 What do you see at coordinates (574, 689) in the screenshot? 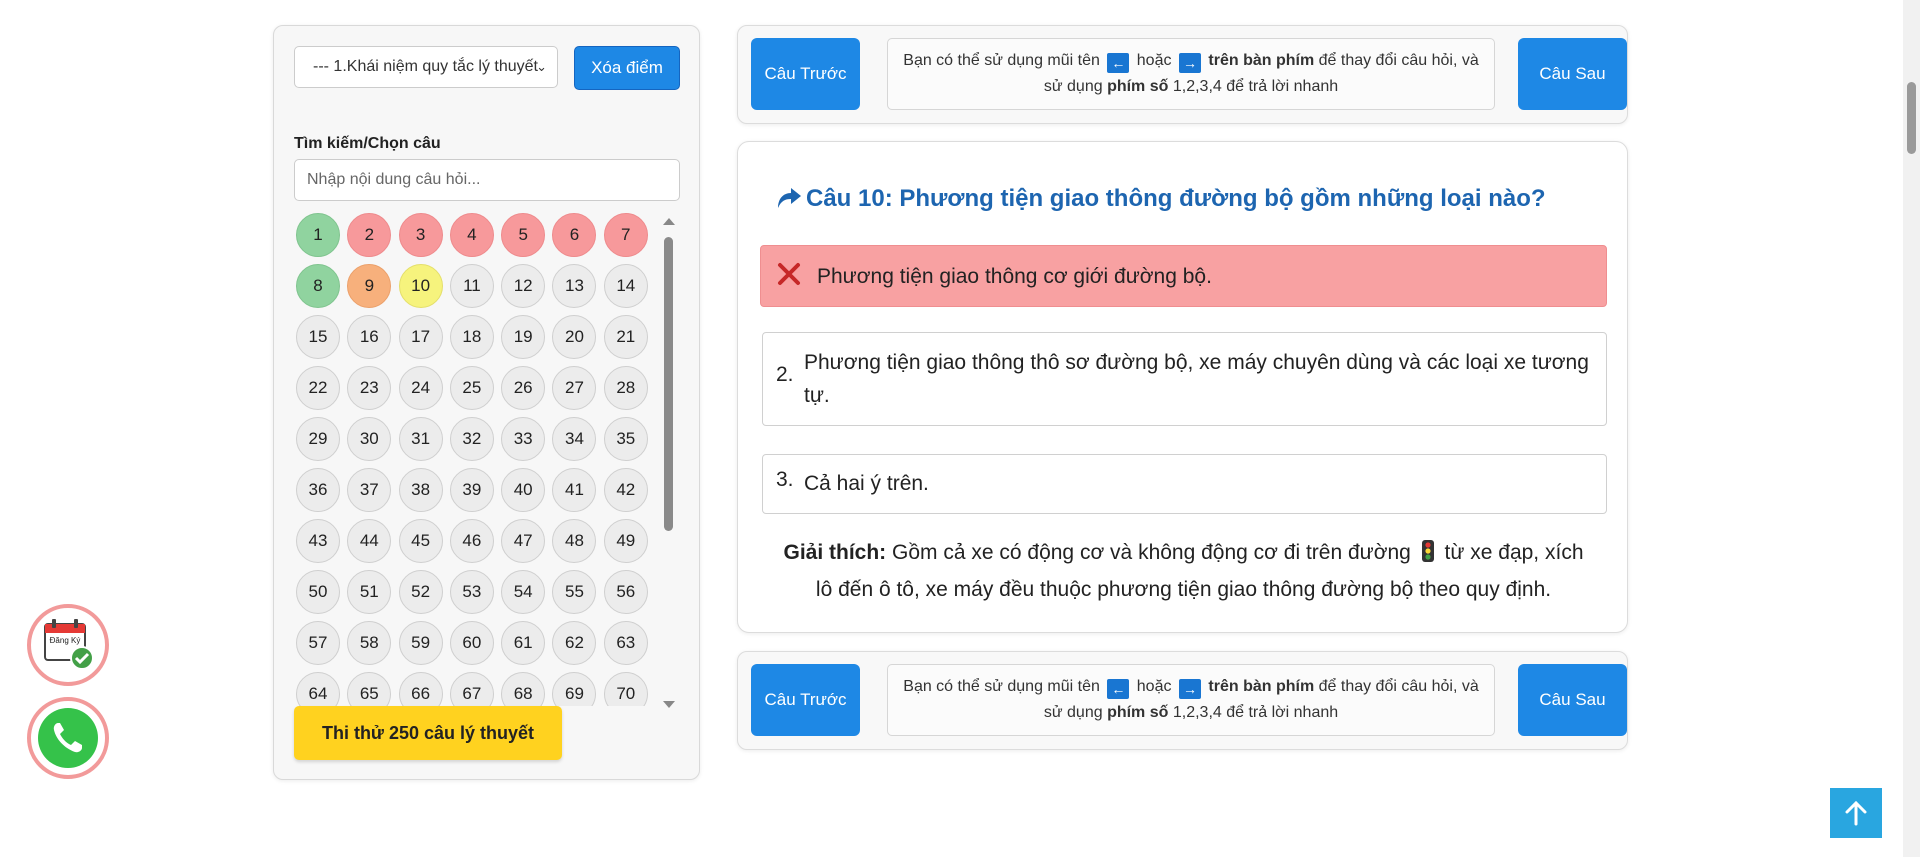
I see `question-number-button: 69` at bounding box center [574, 689].